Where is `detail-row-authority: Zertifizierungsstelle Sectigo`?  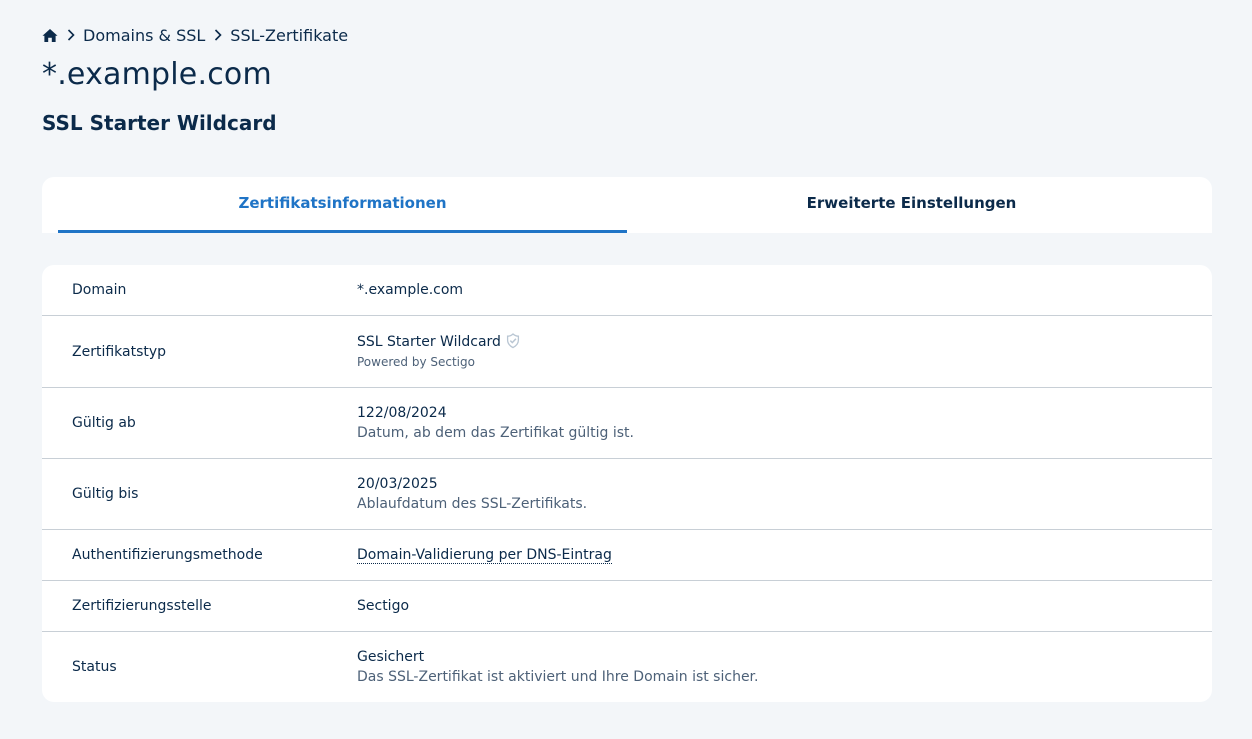
detail-row-authority: Zertifizierungsstelle Sectigo is located at coordinates (627, 606).